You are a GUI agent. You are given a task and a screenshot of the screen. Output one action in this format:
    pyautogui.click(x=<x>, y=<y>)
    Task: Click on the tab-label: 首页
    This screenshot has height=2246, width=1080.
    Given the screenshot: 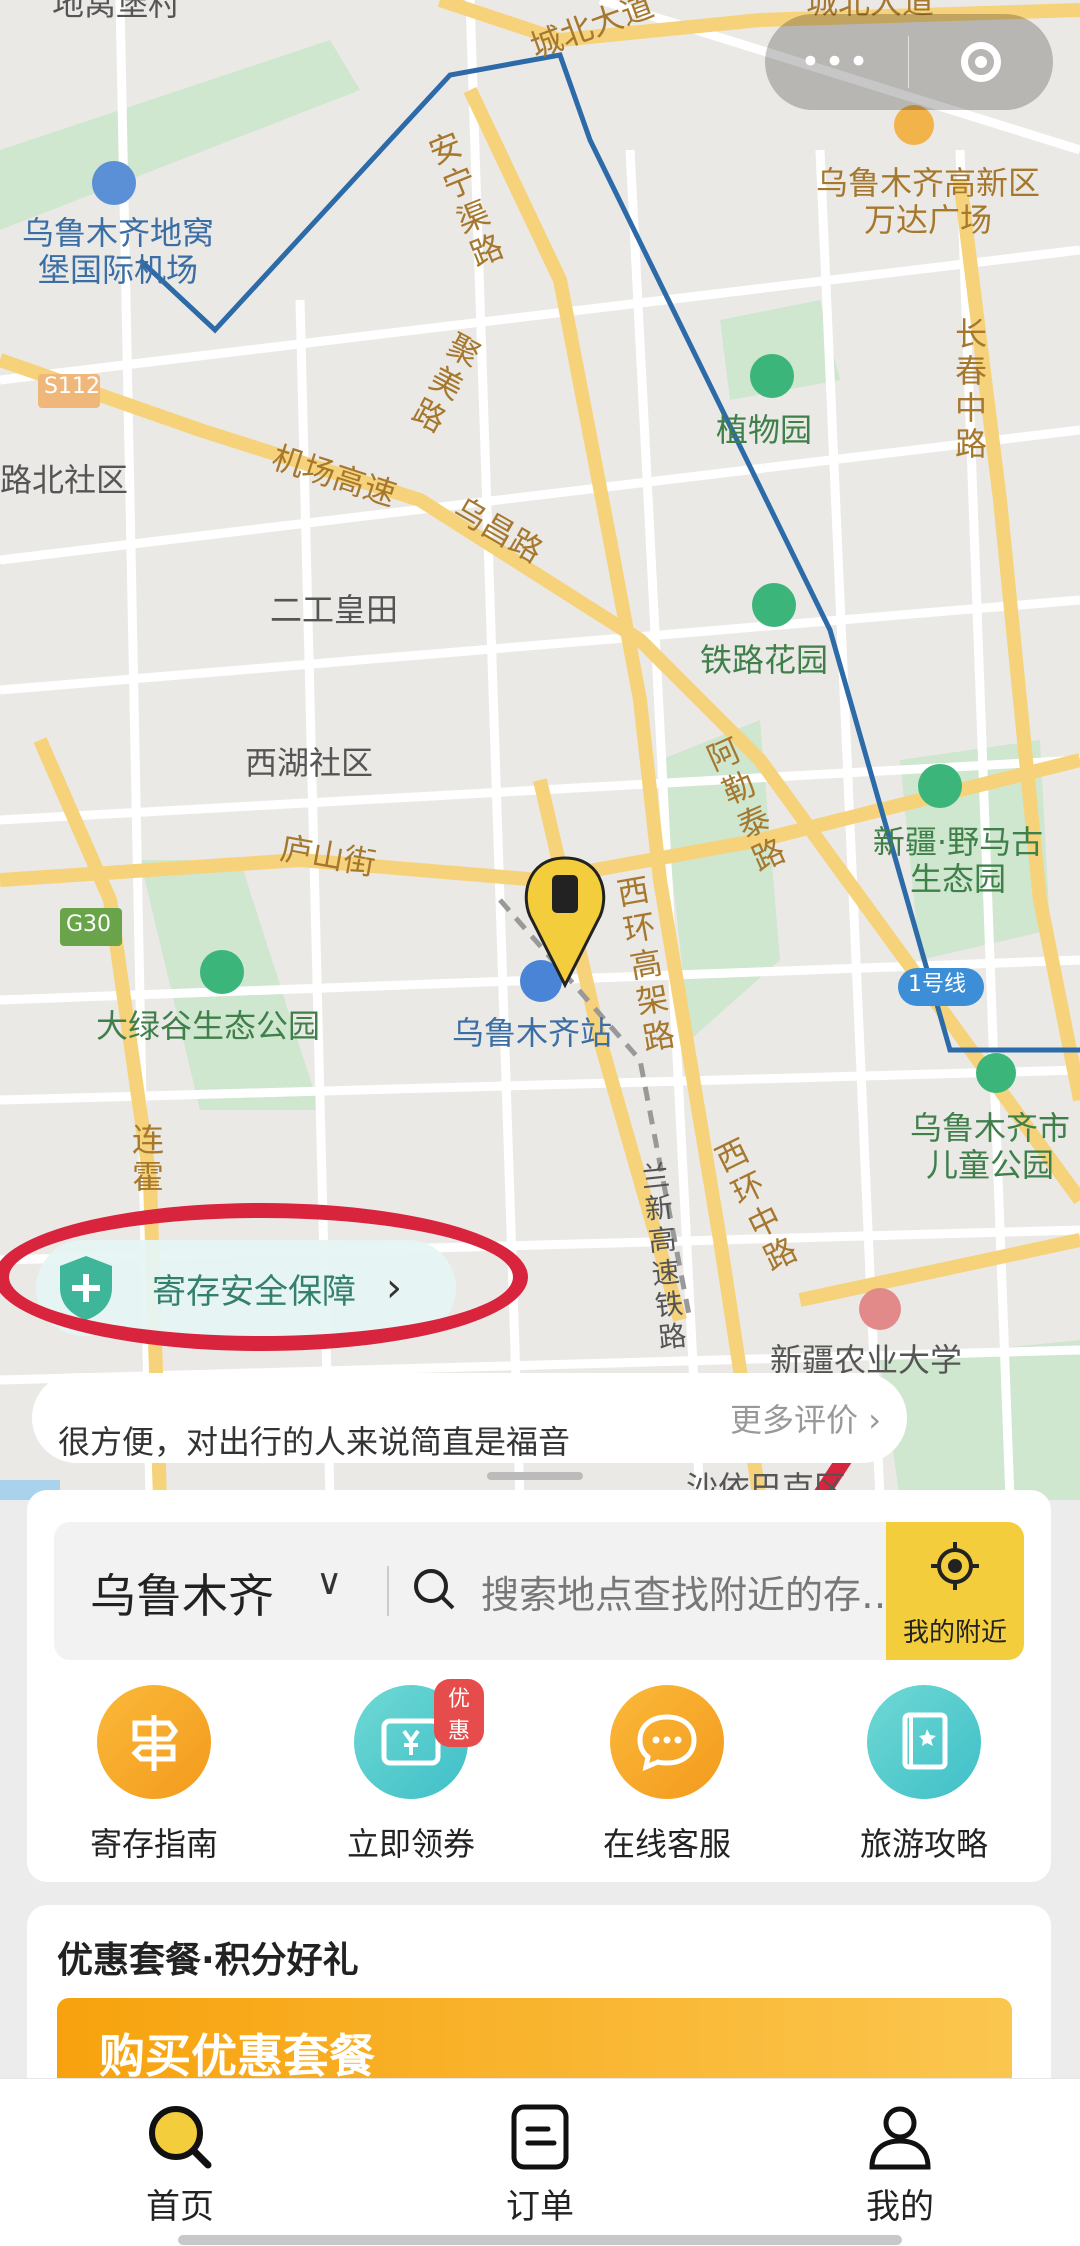 What is the action you would take?
    pyautogui.click(x=180, y=2207)
    